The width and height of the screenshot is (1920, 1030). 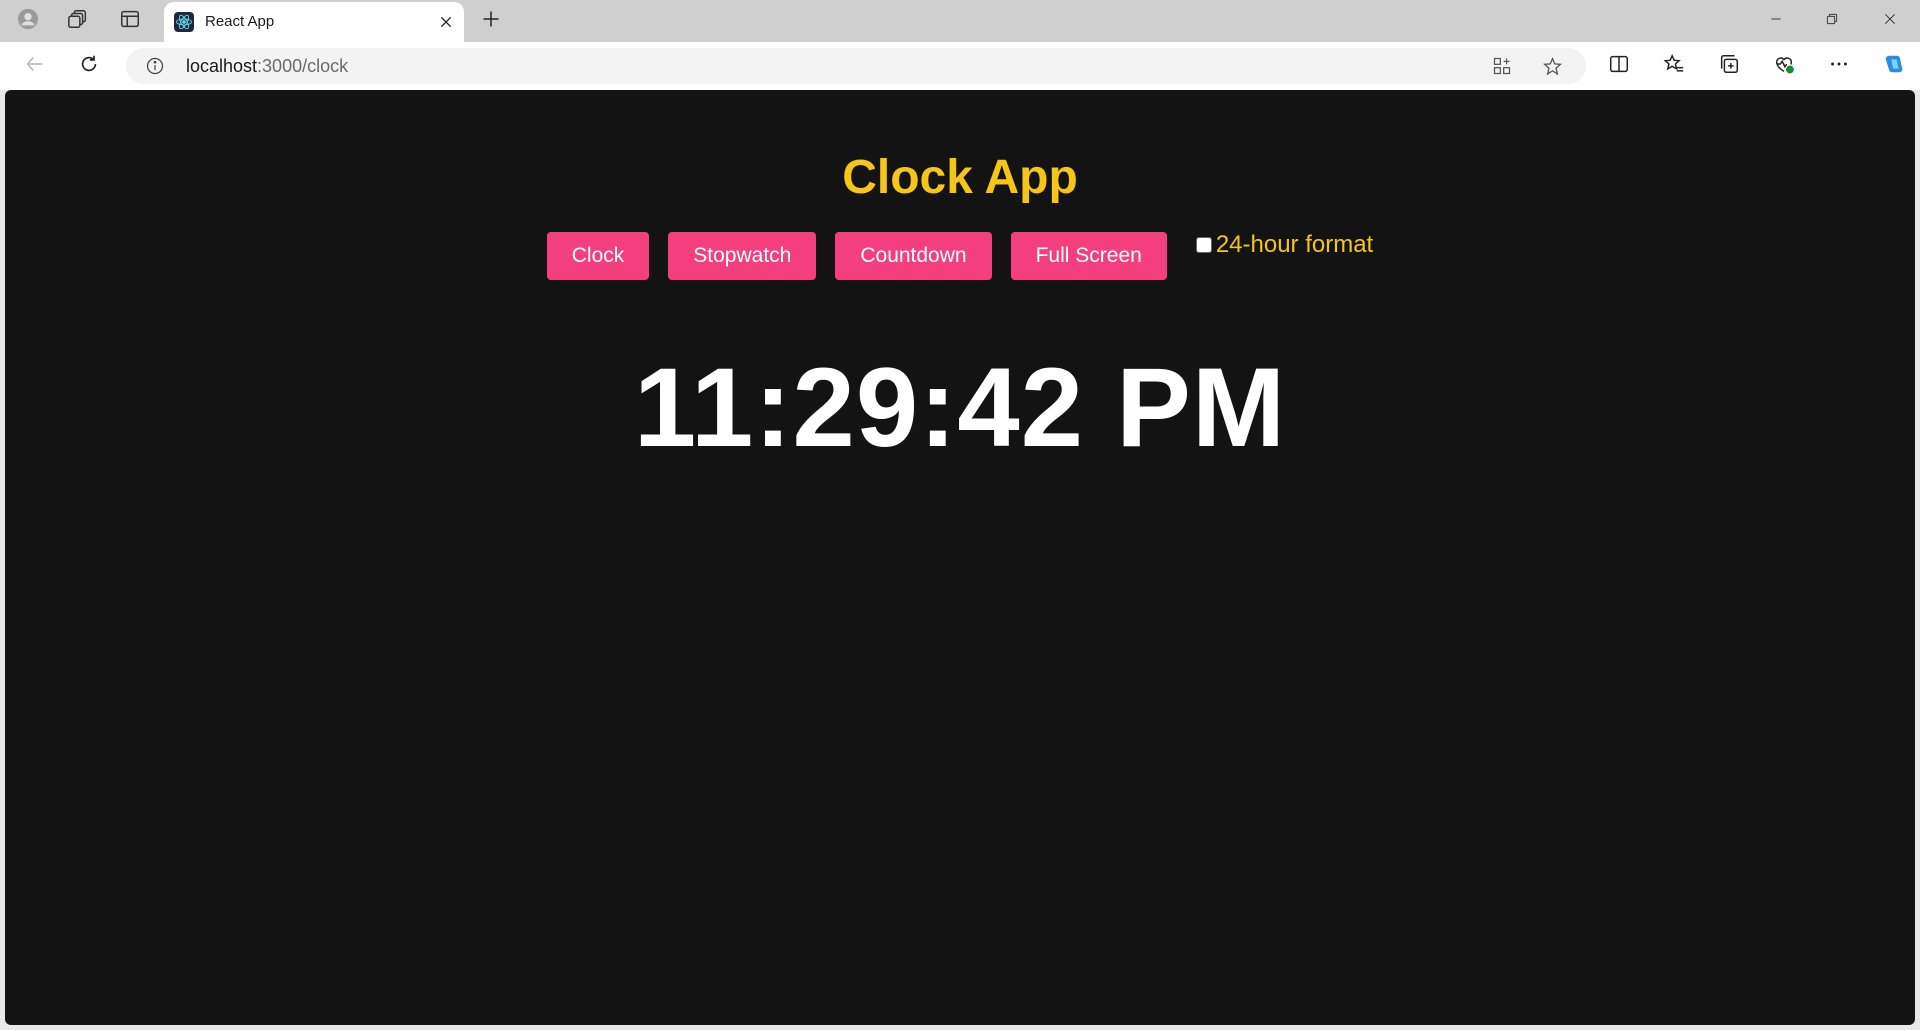 I want to click on workspaces-icon, so click(x=78, y=21).